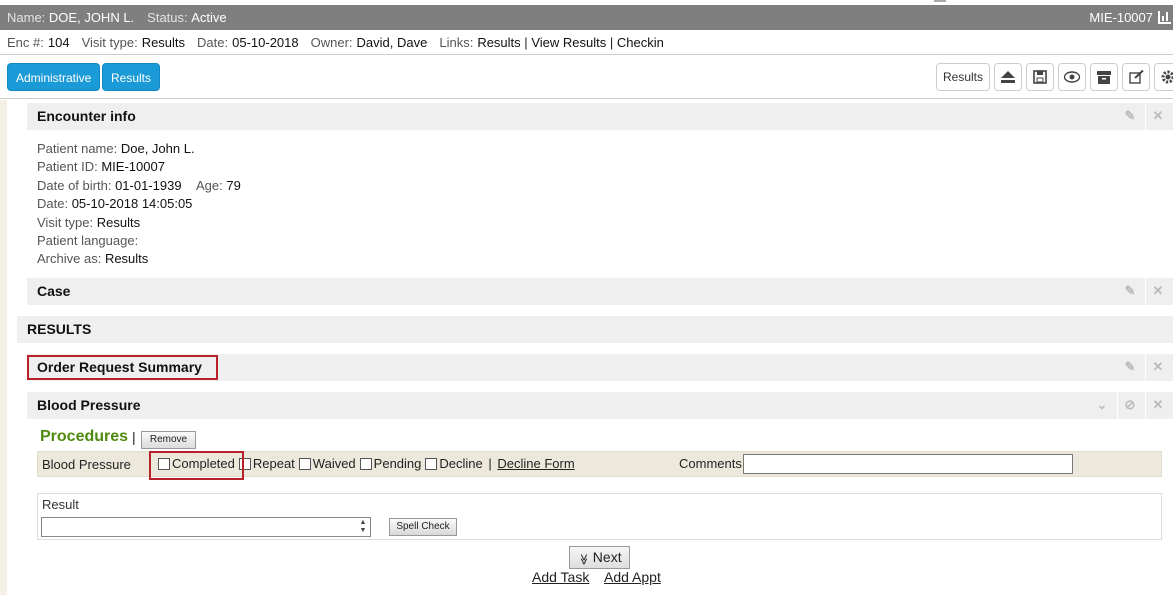  What do you see at coordinates (69, 259) in the screenshot?
I see `archive-label: Archive as:` at bounding box center [69, 259].